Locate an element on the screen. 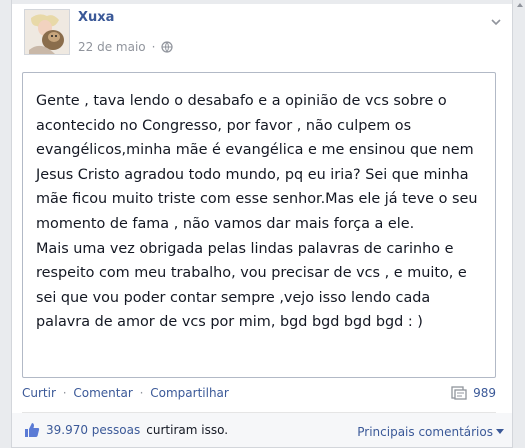 This screenshot has height=448, width=525. comment-link: Comentar is located at coordinates (102, 393).